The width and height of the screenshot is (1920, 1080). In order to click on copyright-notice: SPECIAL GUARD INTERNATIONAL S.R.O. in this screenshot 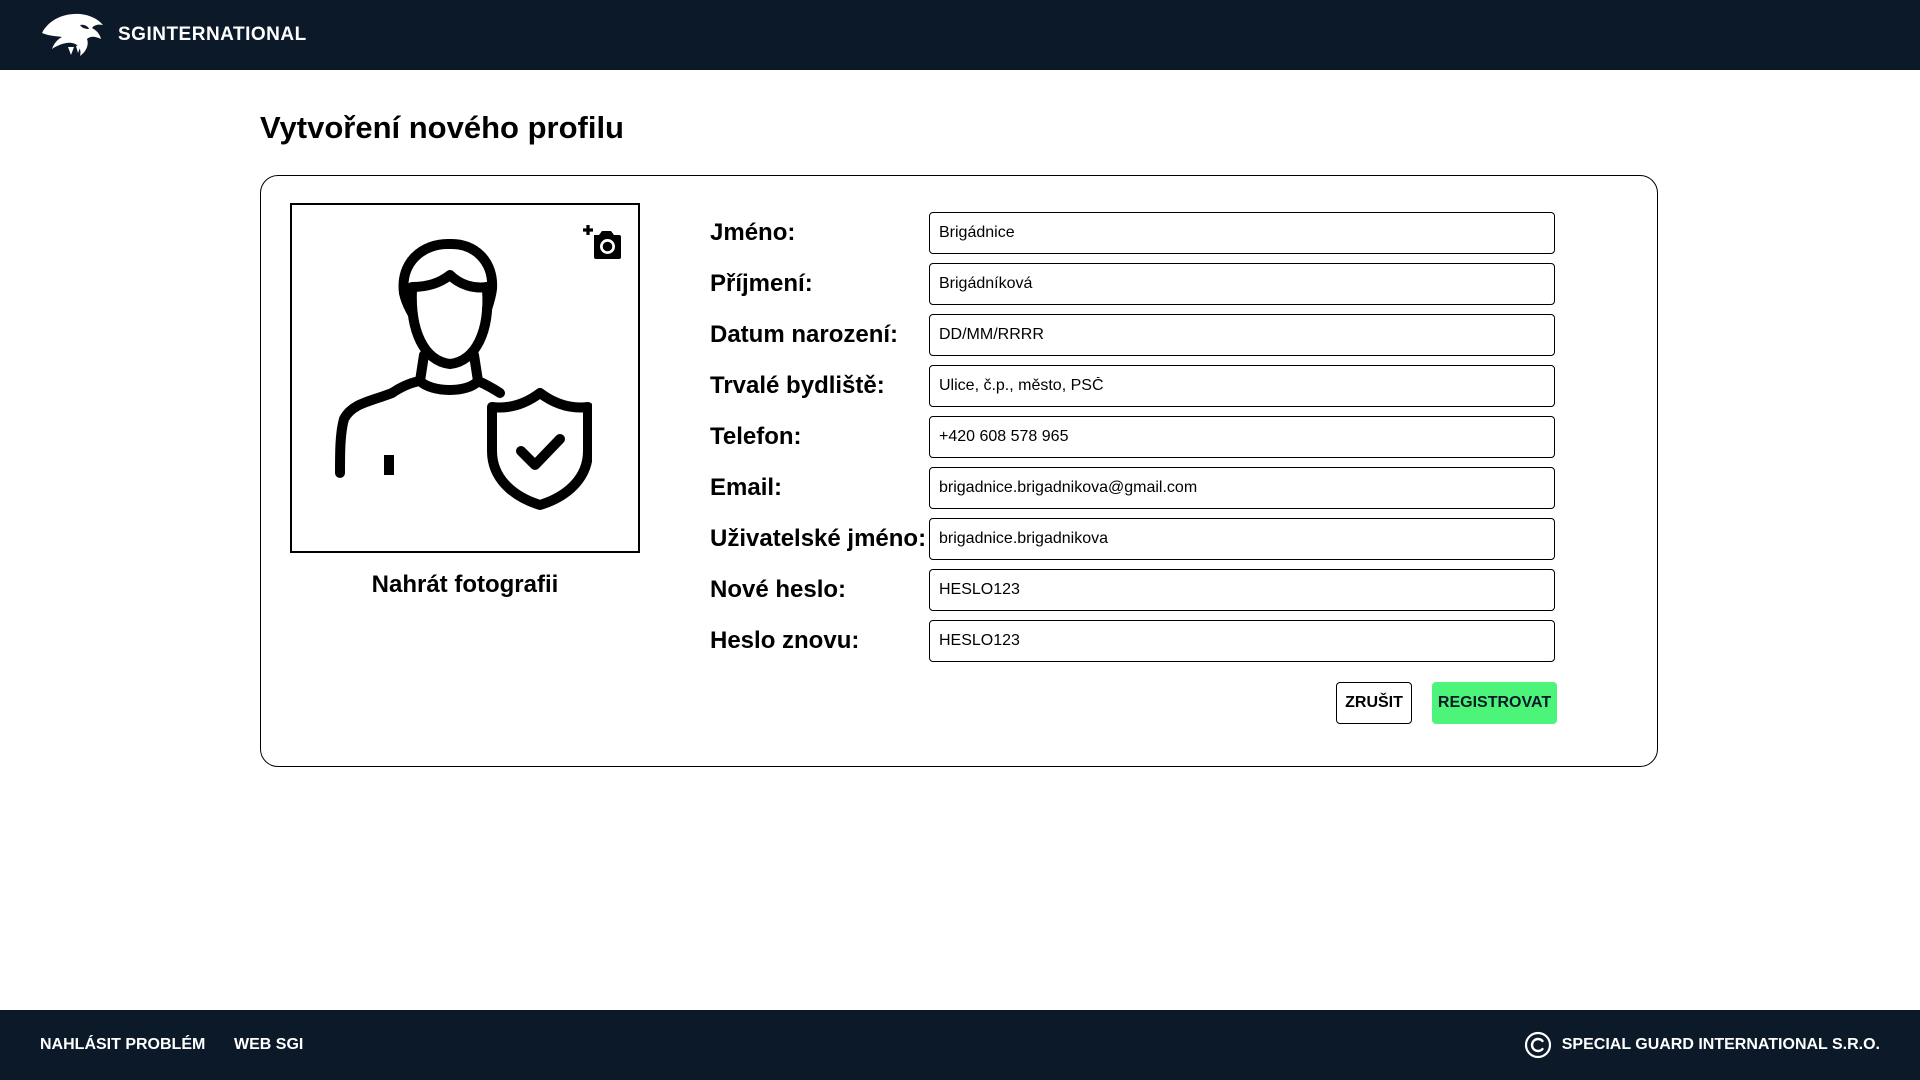, I will do `click(1702, 1045)`.